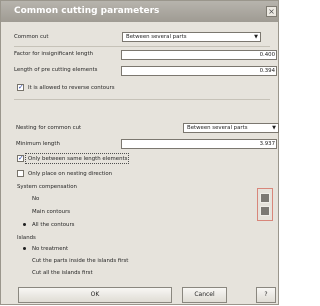 The width and height of the screenshot is (320, 306). What do you see at coordinates (265, 211) in the screenshot?
I see `down-arrow-button` at bounding box center [265, 211].